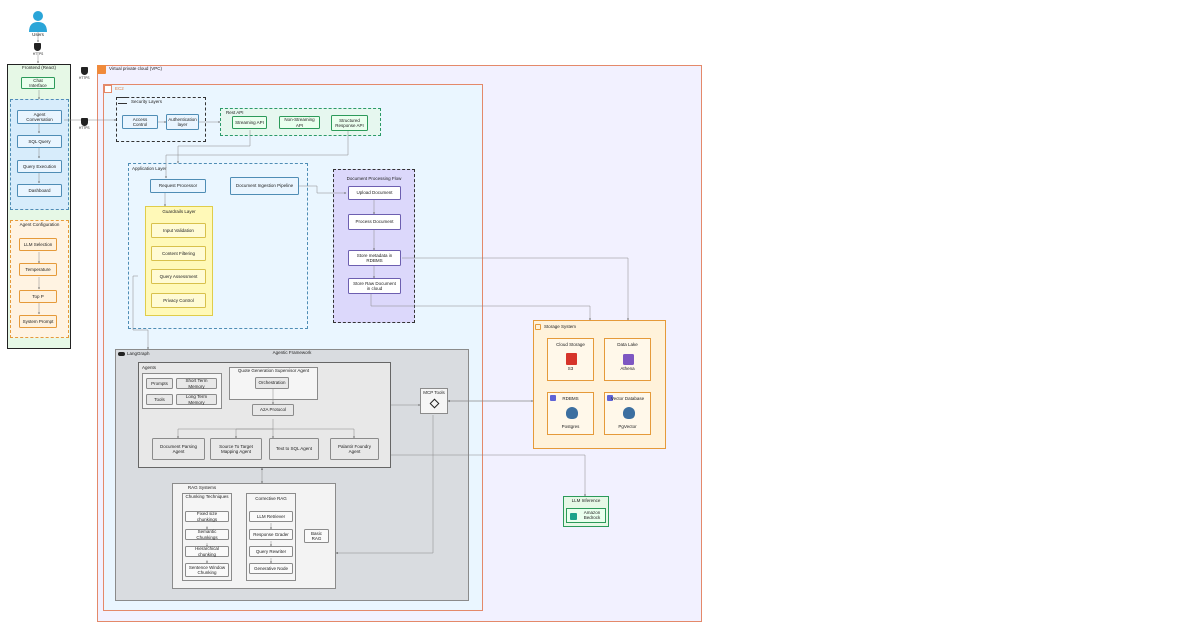 The width and height of the screenshot is (1200, 634). What do you see at coordinates (207, 516) in the screenshot?
I see `fixed-size-chunking-node: Fixed size chunkings` at bounding box center [207, 516].